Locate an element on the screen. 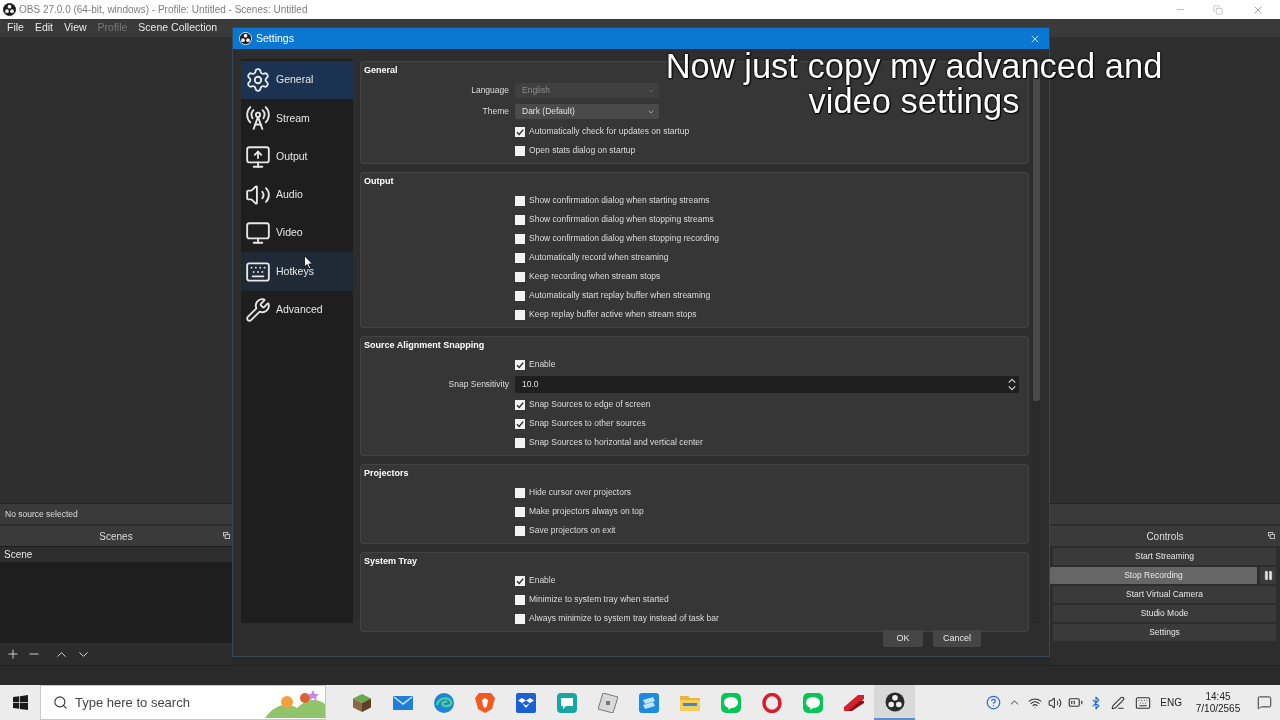 The image size is (1280, 720). monitor-icon is located at coordinates (258, 233).